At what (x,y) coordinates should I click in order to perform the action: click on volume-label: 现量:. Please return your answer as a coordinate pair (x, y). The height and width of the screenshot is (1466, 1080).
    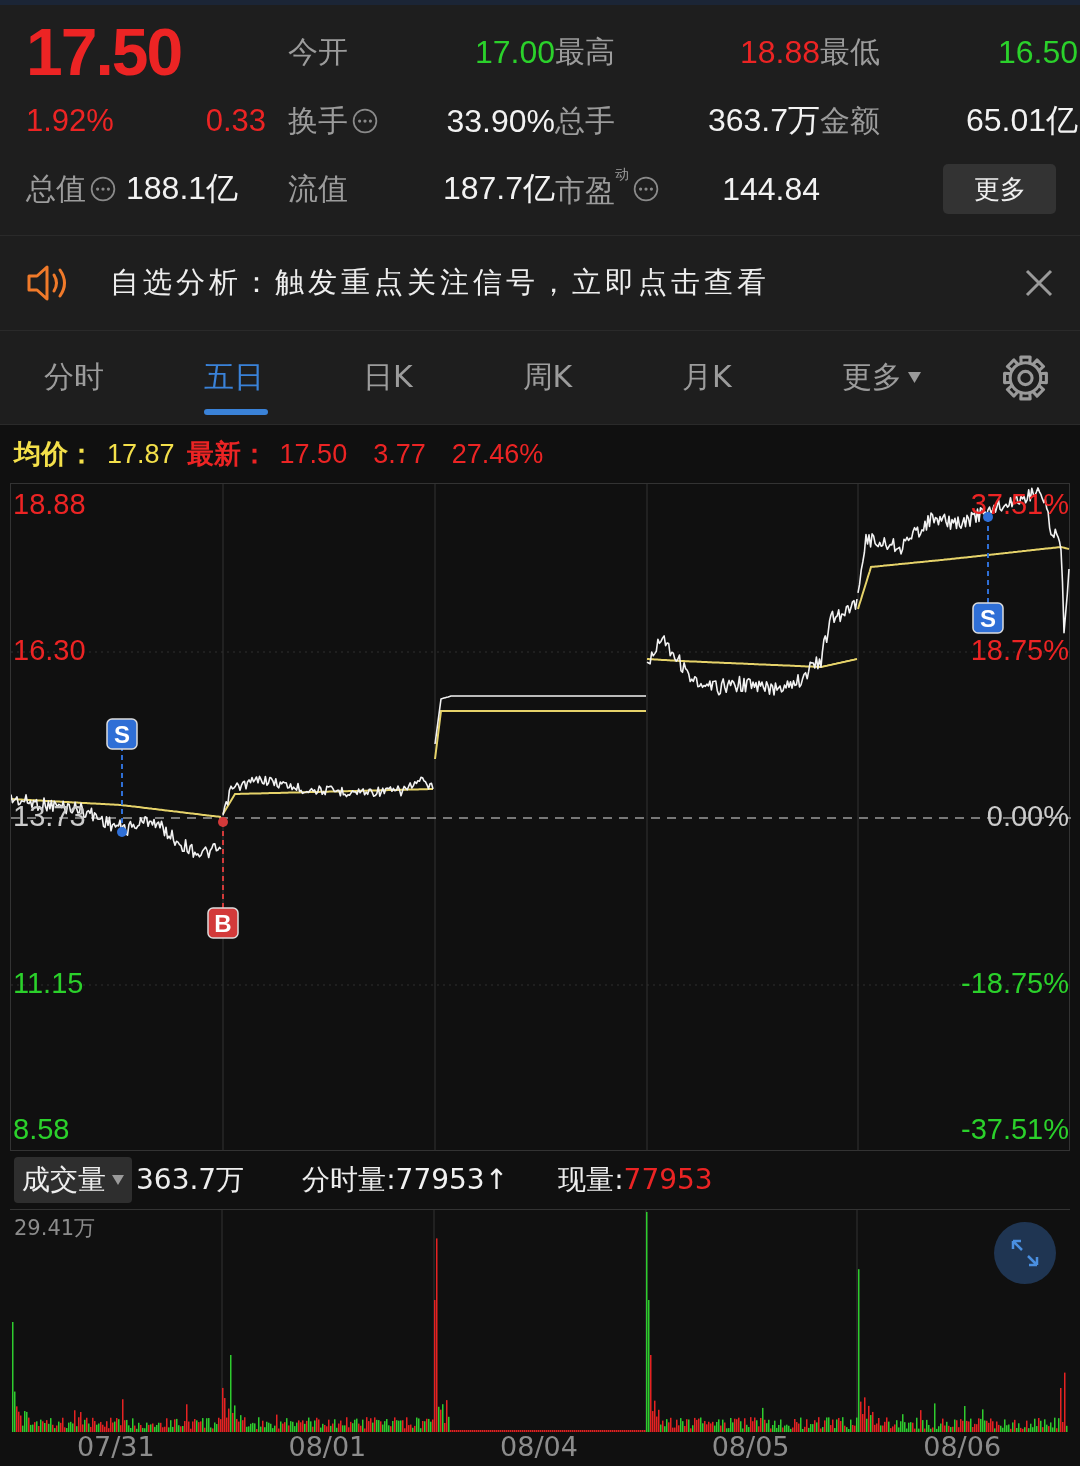
    Looking at the image, I should click on (591, 1179).